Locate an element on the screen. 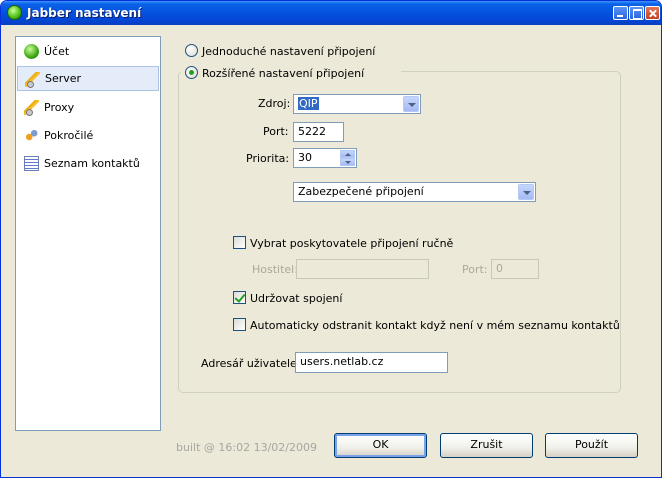 The image size is (662, 478). advanced-connection-label: Rozšířené nastavení připojení is located at coordinates (283, 73).